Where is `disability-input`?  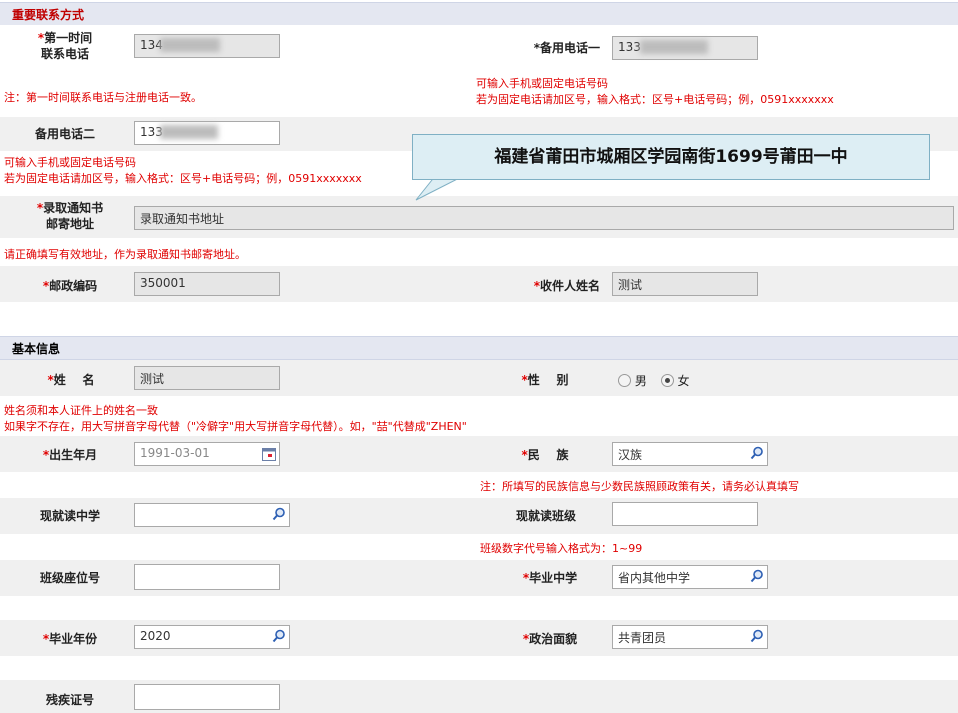
disability-input is located at coordinates (207, 697).